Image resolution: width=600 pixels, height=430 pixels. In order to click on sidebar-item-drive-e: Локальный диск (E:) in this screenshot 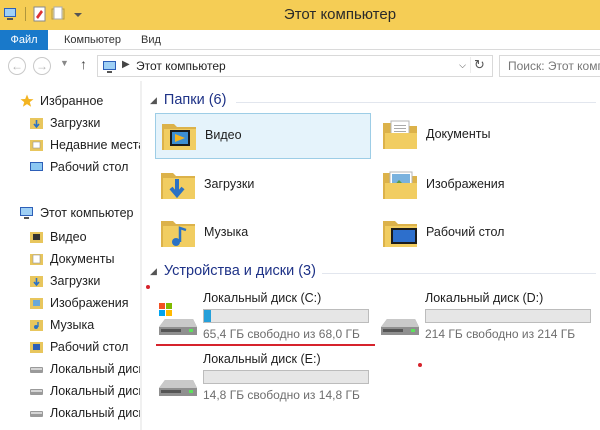, I will do `click(85, 413)`.